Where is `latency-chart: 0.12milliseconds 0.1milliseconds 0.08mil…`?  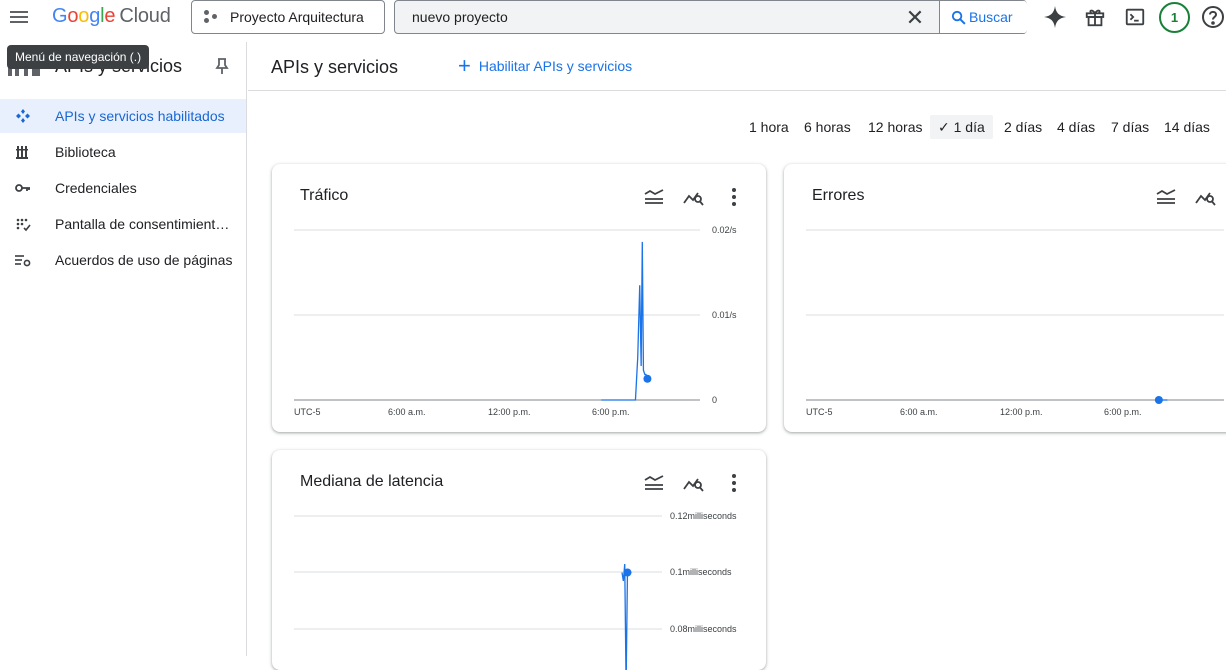
latency-chart: 0.12milliseconds 0.1milliseconds 0.08mil… is located at coordinates (515, 590).